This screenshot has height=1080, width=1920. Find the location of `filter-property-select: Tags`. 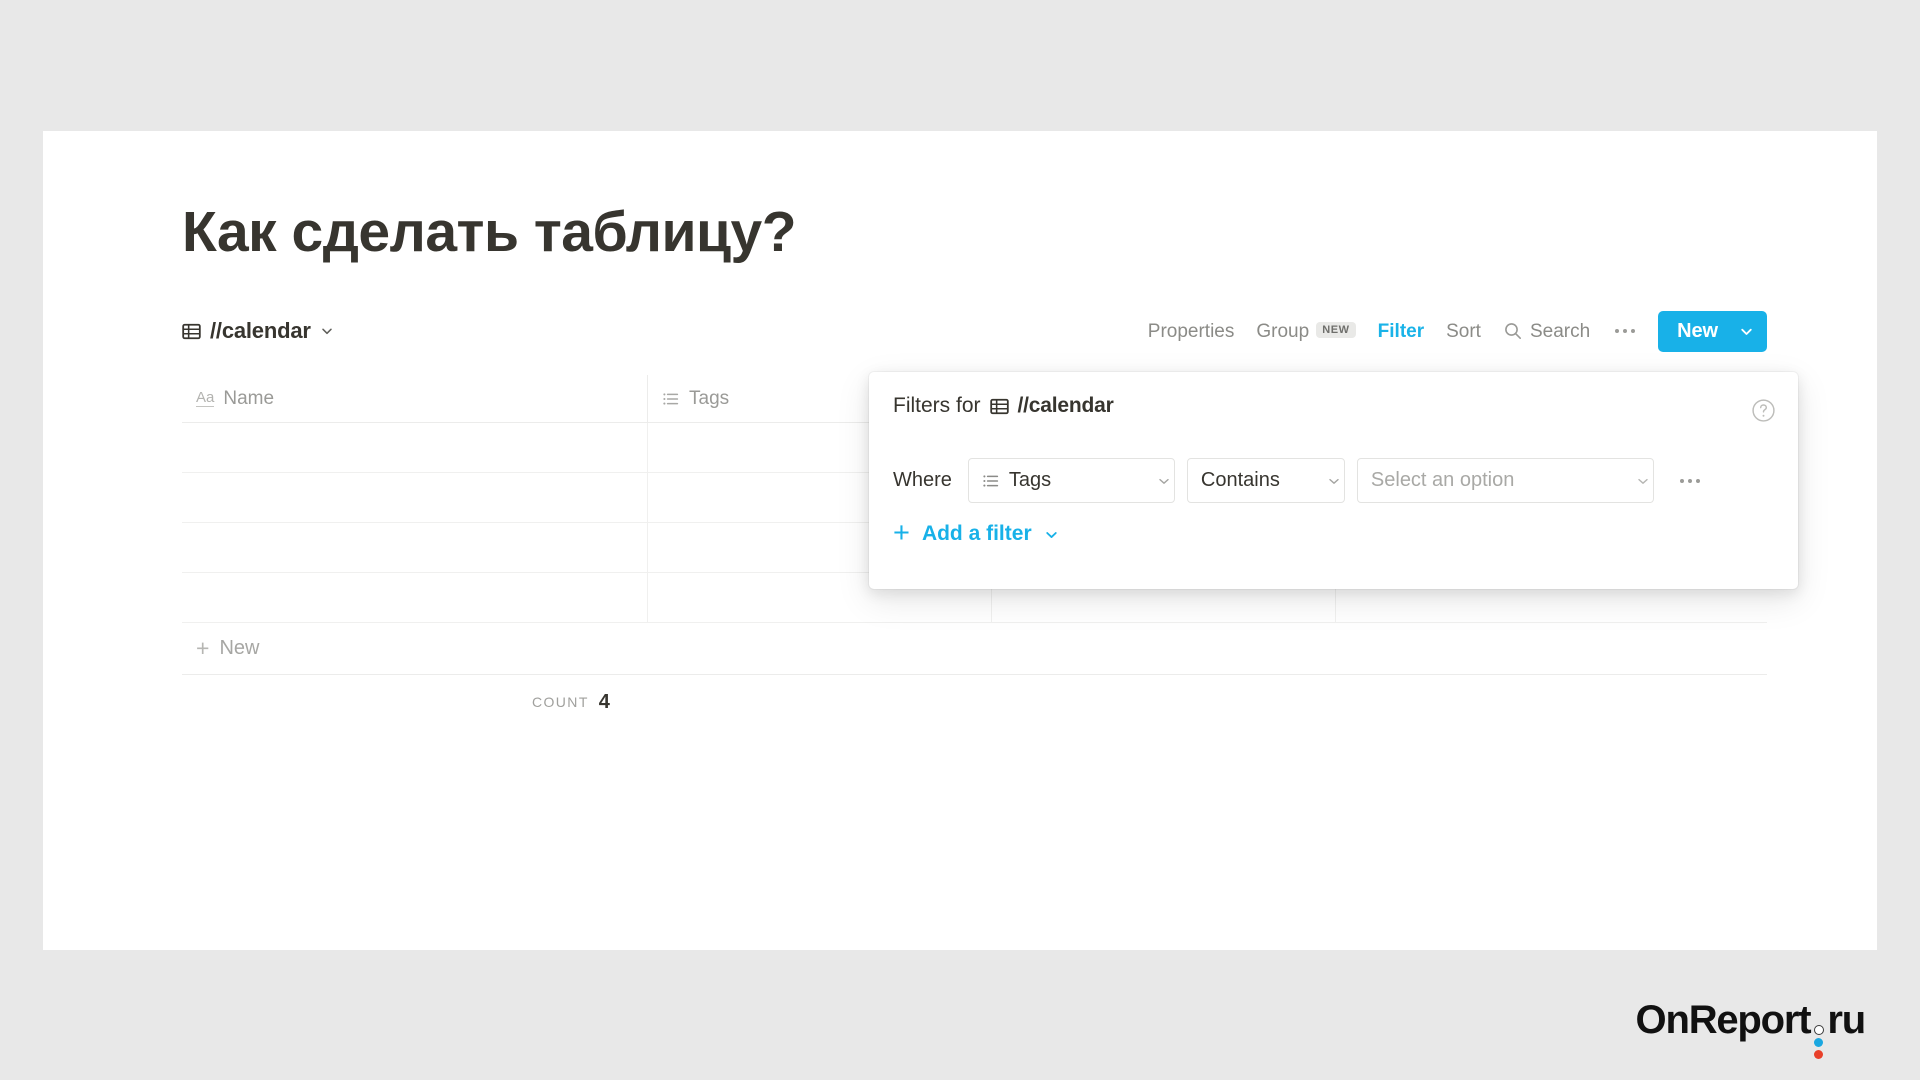

filter-property-select: Tags is located at coordinates (1071, 480).